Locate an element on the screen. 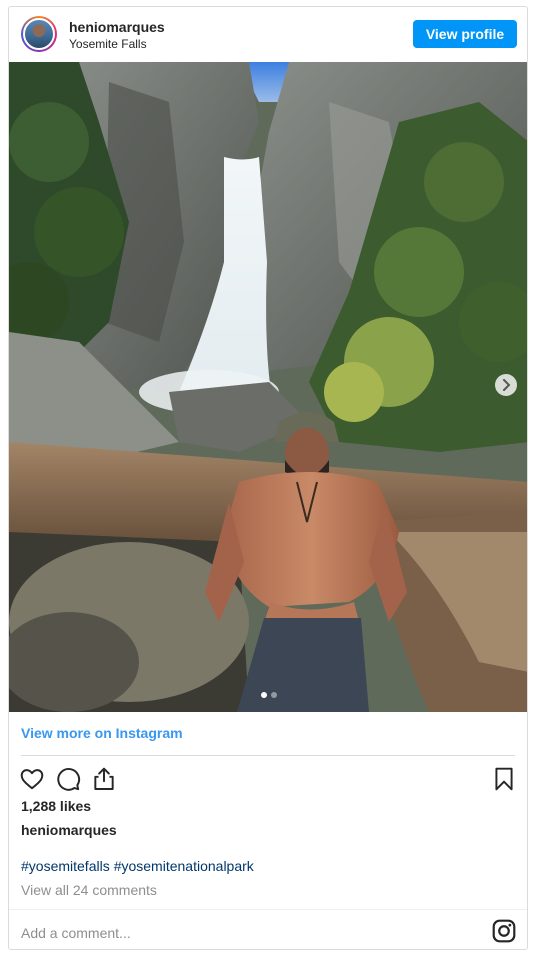 The image size is (537, 958). caption-hashtags: #yosemitefalls #yosemitenationalpark is located at coordinates (139, 866).